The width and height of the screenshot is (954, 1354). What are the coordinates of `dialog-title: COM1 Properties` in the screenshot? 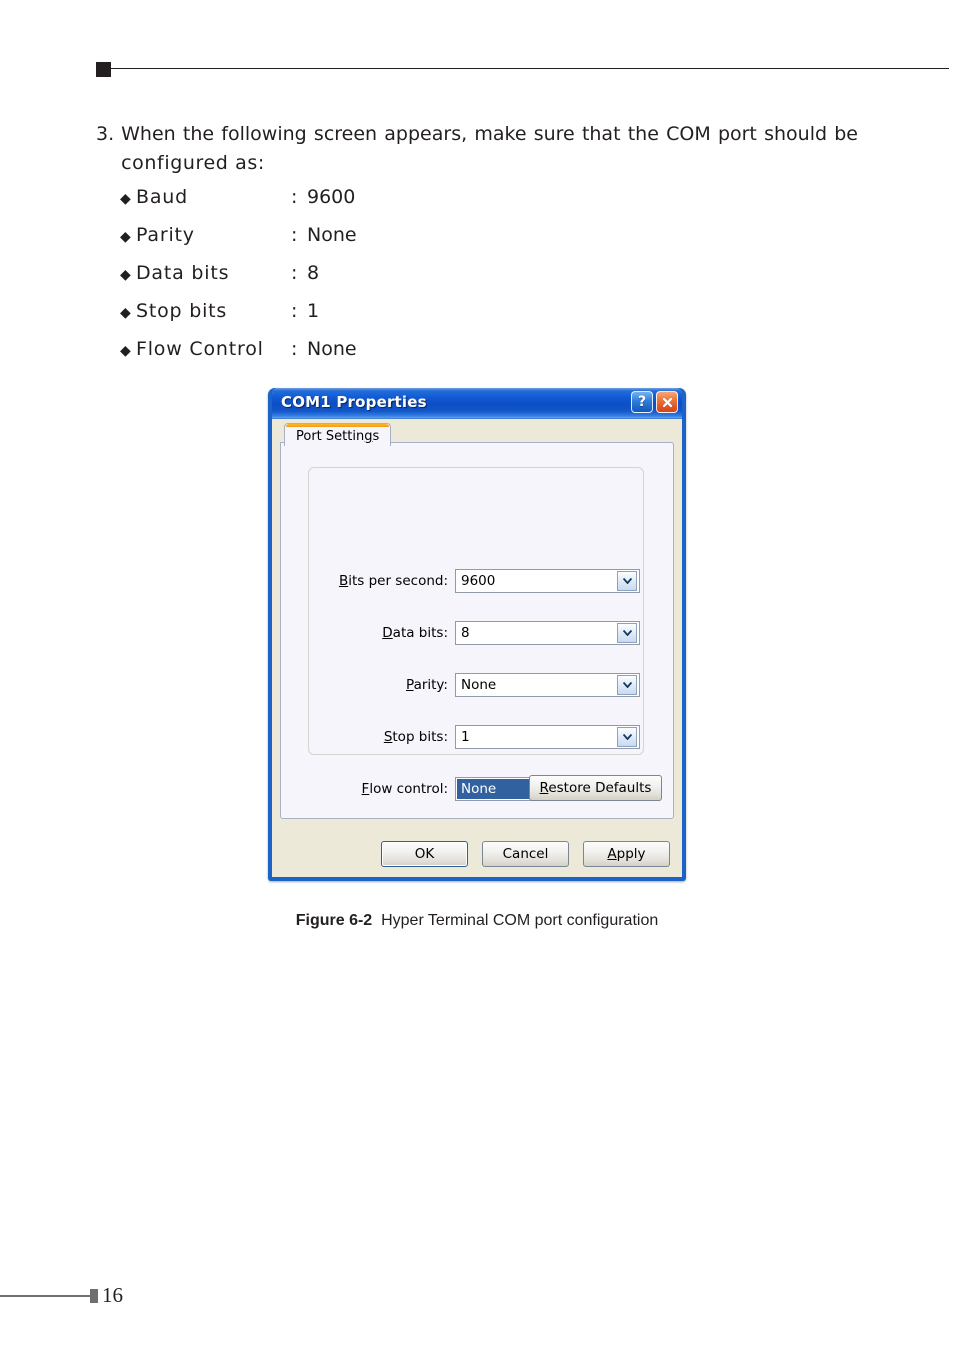 It's located at (354, 402).